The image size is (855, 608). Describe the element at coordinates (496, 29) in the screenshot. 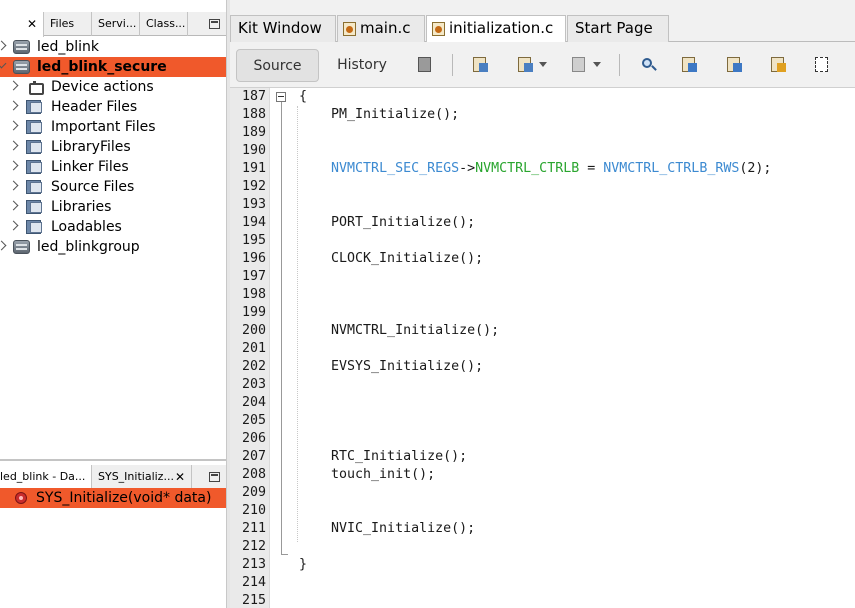

I see `tab-initialization-c: initialization.c` at that location.